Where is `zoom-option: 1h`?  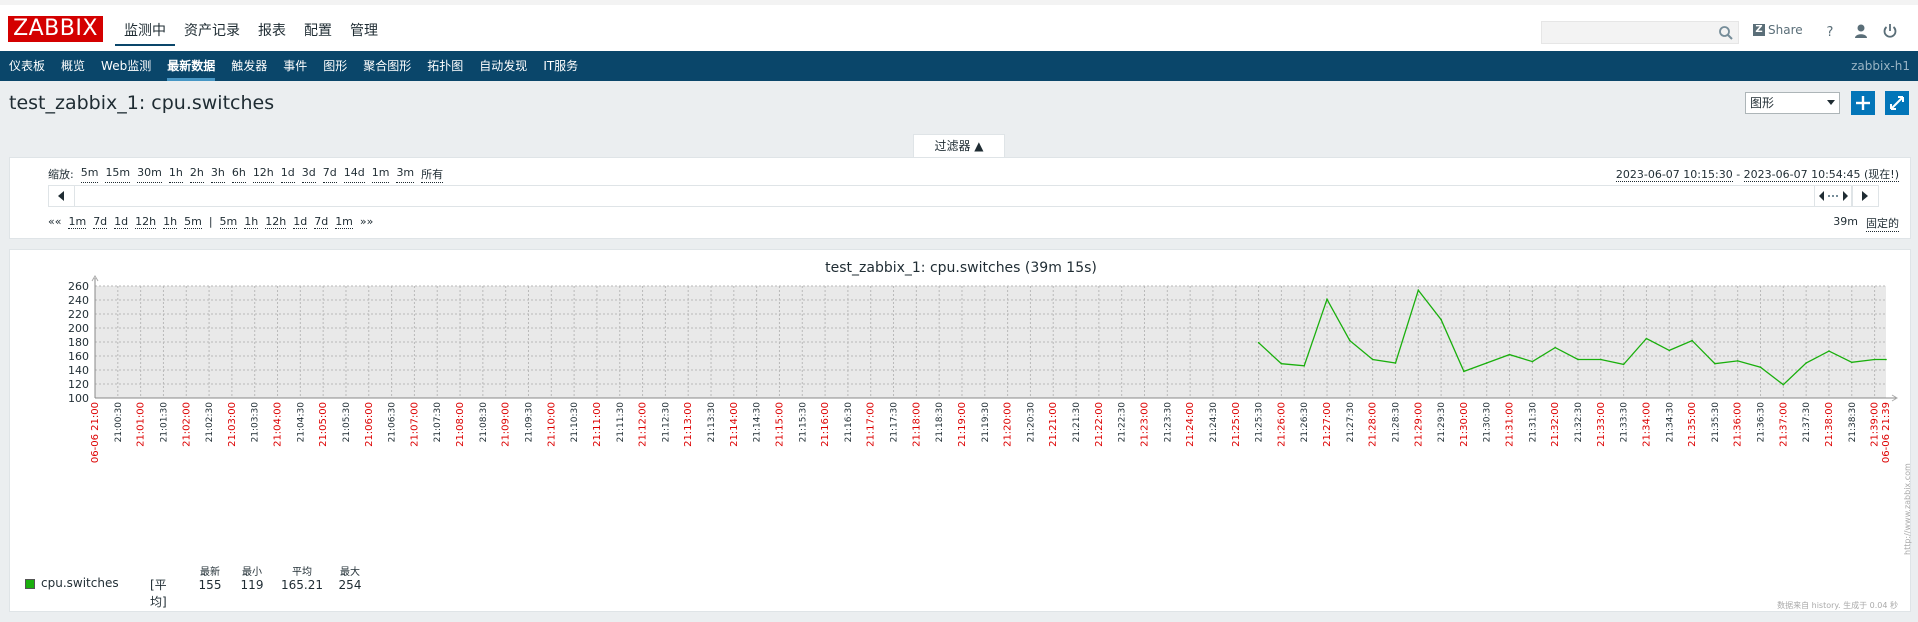 zoom-option: 1h is located at coordinates (175, 174).